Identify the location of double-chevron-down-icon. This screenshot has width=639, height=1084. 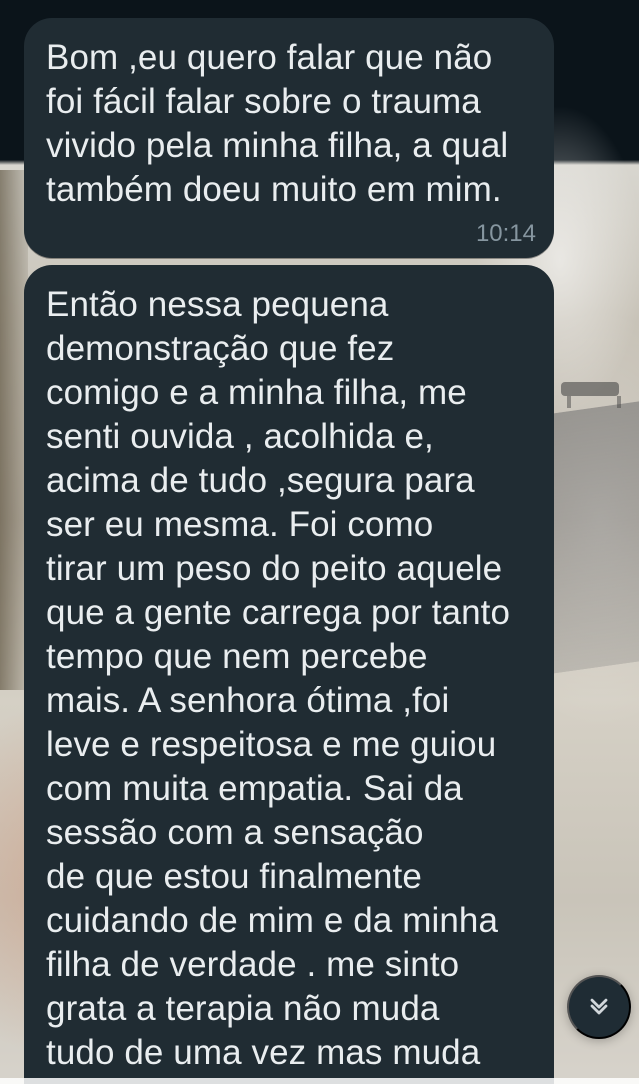
(599, 1007).